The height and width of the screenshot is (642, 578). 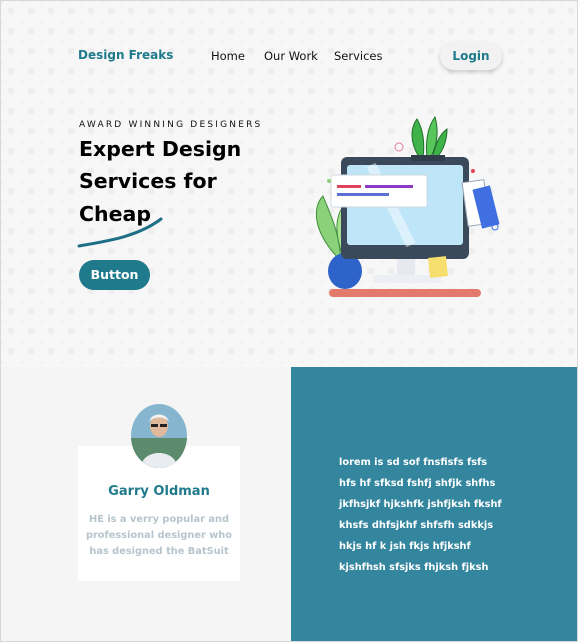 I want to click on hero-kicker: AWARD WINNING DESIGNERS, so click(x=171, y=125).